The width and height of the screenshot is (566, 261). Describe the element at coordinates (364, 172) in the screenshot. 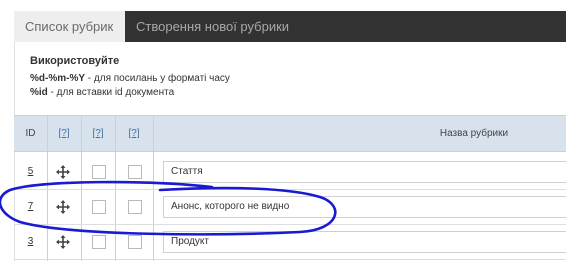

I see `category-name-input: Стаття` at that location.